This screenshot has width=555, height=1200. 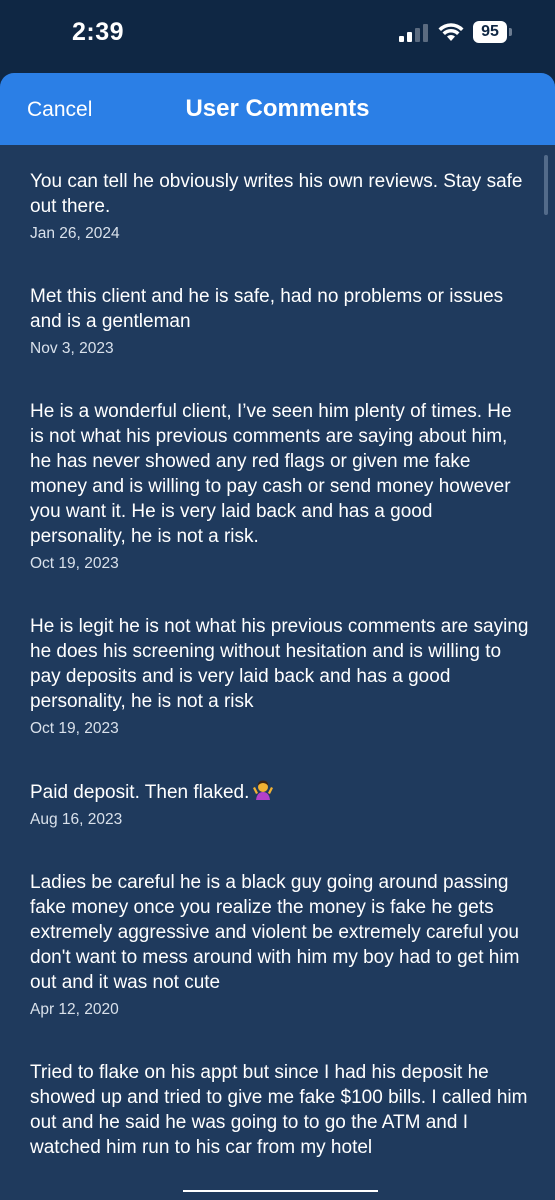 I want to click on comment-date: Jan 26, 2024, so click(x=75, y=233).